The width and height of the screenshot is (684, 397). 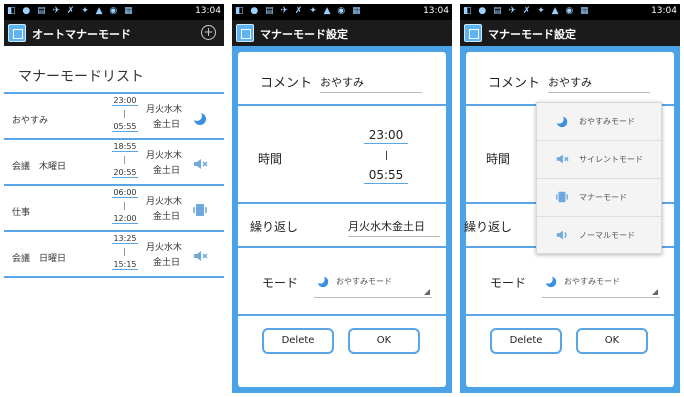 What do you see at coordinates (114, 163) in the screenshot?
I see `list-item: 会議 木曜日 18:55 20:55 月火水木 金土日` at bounding box center [114, 163].